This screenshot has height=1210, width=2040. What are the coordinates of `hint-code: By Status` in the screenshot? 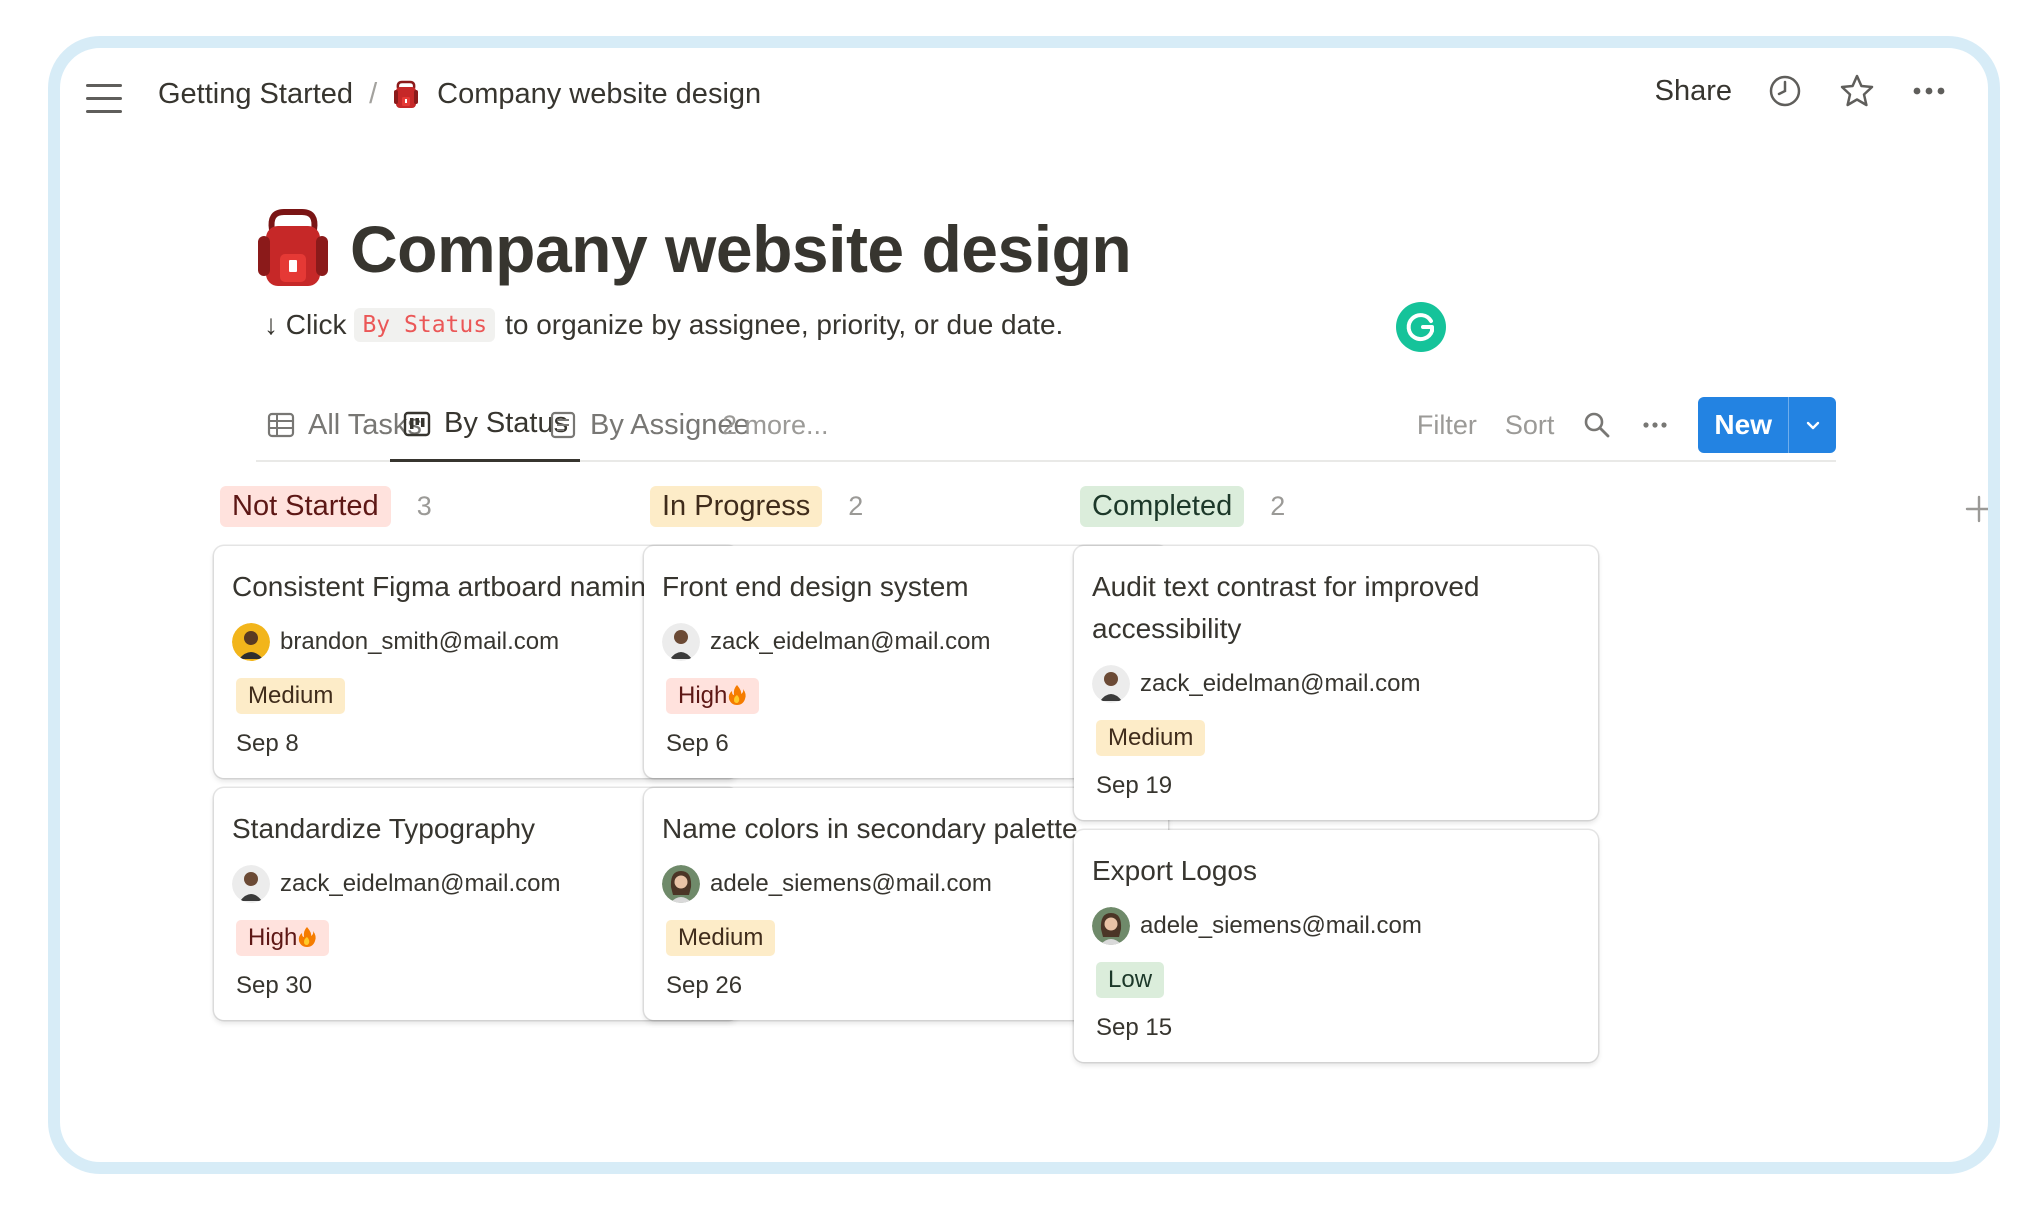 It's located at (425, 325).